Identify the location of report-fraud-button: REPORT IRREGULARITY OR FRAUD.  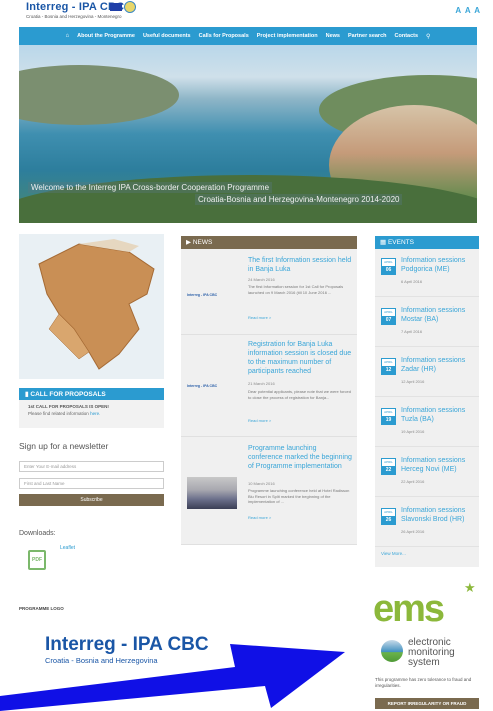
(427, 703).